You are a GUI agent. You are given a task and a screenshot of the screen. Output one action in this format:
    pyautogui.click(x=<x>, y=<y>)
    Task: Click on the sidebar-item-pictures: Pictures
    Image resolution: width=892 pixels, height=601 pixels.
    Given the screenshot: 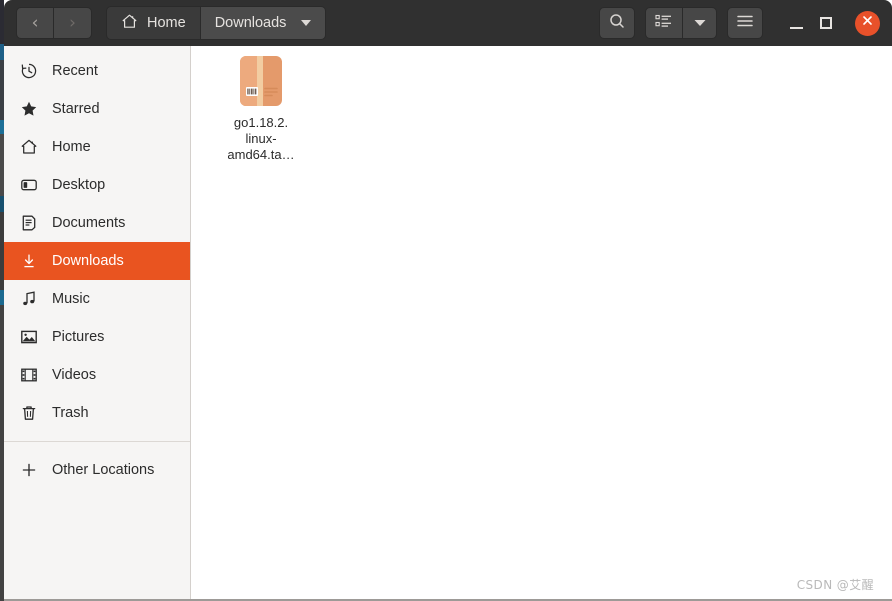 What is the action you would take?
    pyautogui.click(x=97, y=337)
    